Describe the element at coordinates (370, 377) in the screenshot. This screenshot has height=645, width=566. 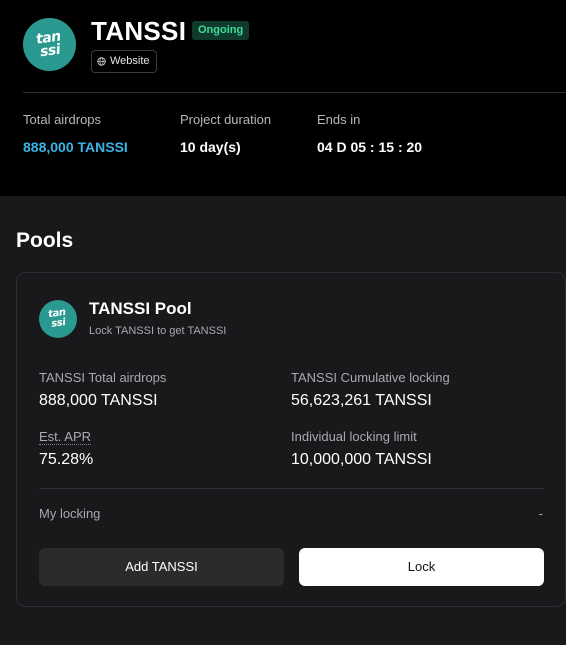
I see `field-label: TANSSI Cumulative locking` at that location.